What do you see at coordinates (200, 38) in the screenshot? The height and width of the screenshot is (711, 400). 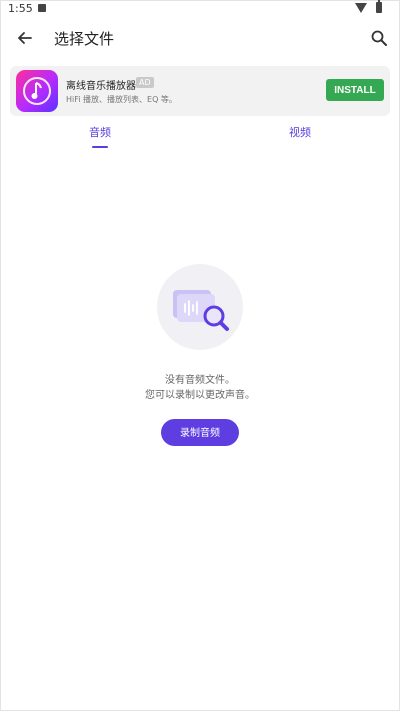 I see `app-bar: 选择文件` at bounding box center [200, 38].